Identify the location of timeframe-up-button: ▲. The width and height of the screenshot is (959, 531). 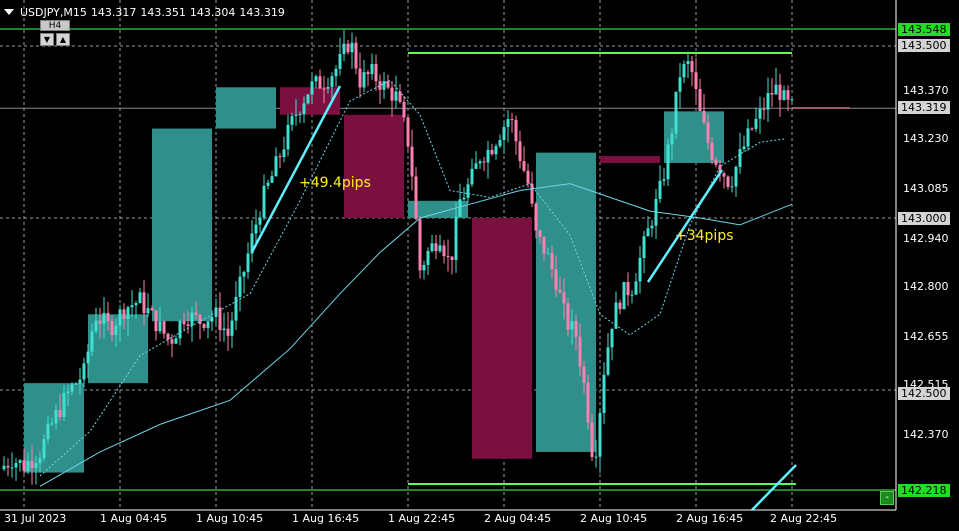
(63, 39).